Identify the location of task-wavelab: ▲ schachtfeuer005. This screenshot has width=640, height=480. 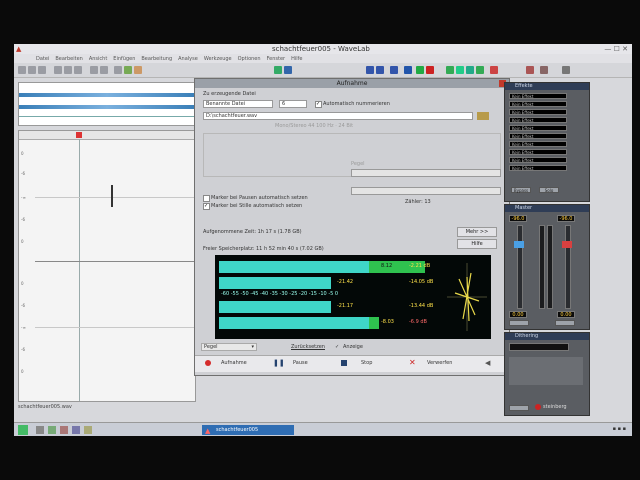
(248, 430).